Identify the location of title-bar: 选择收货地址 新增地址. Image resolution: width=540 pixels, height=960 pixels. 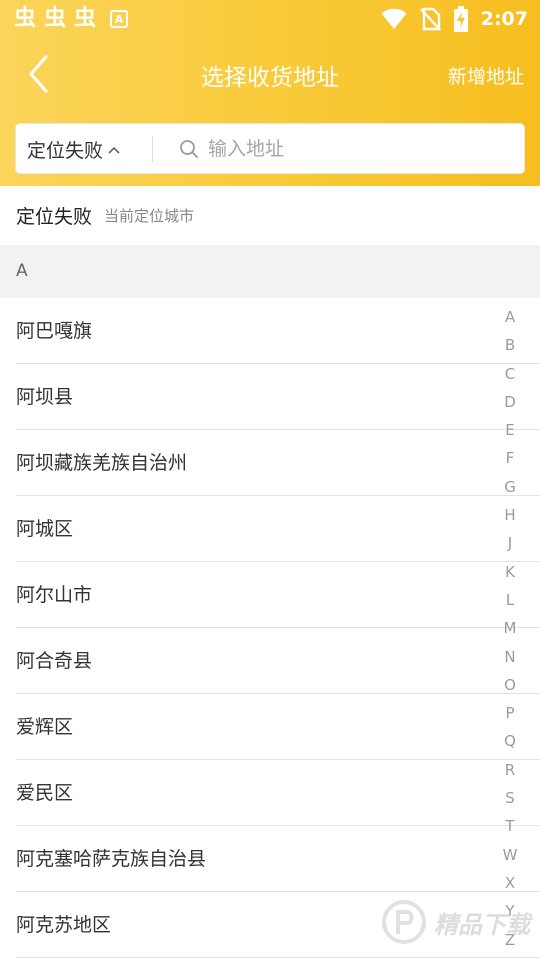
(270, 74).